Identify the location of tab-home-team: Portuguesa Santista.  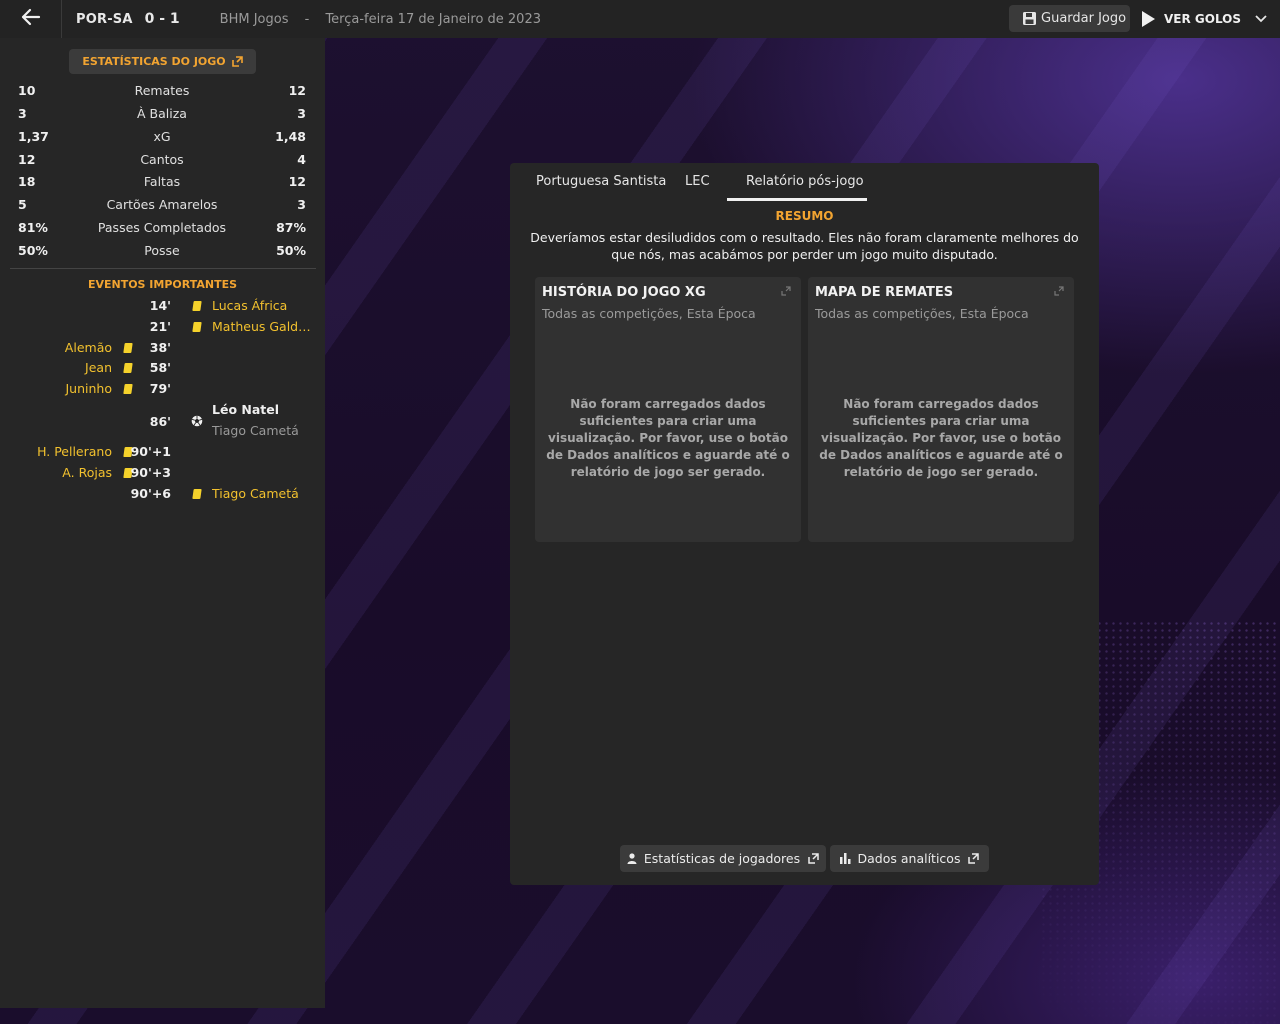
(601, 181).